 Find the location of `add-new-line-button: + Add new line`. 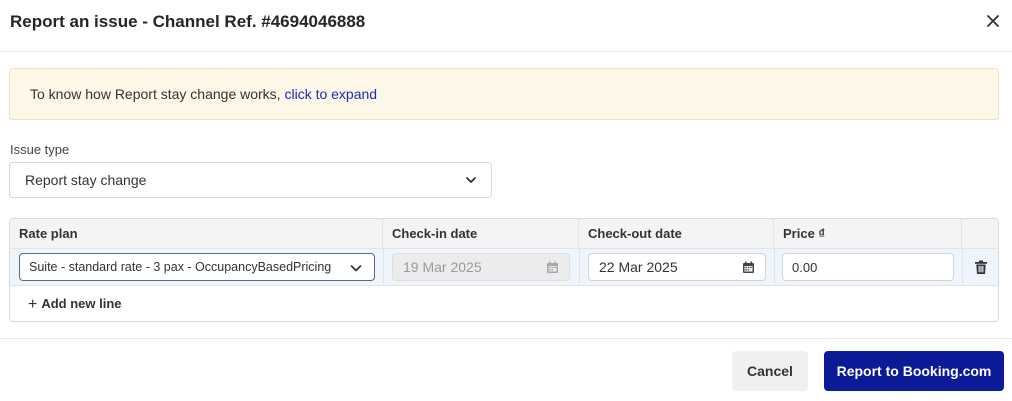

add-new-line-button: + Add new line is located at coordinates (75, 304).